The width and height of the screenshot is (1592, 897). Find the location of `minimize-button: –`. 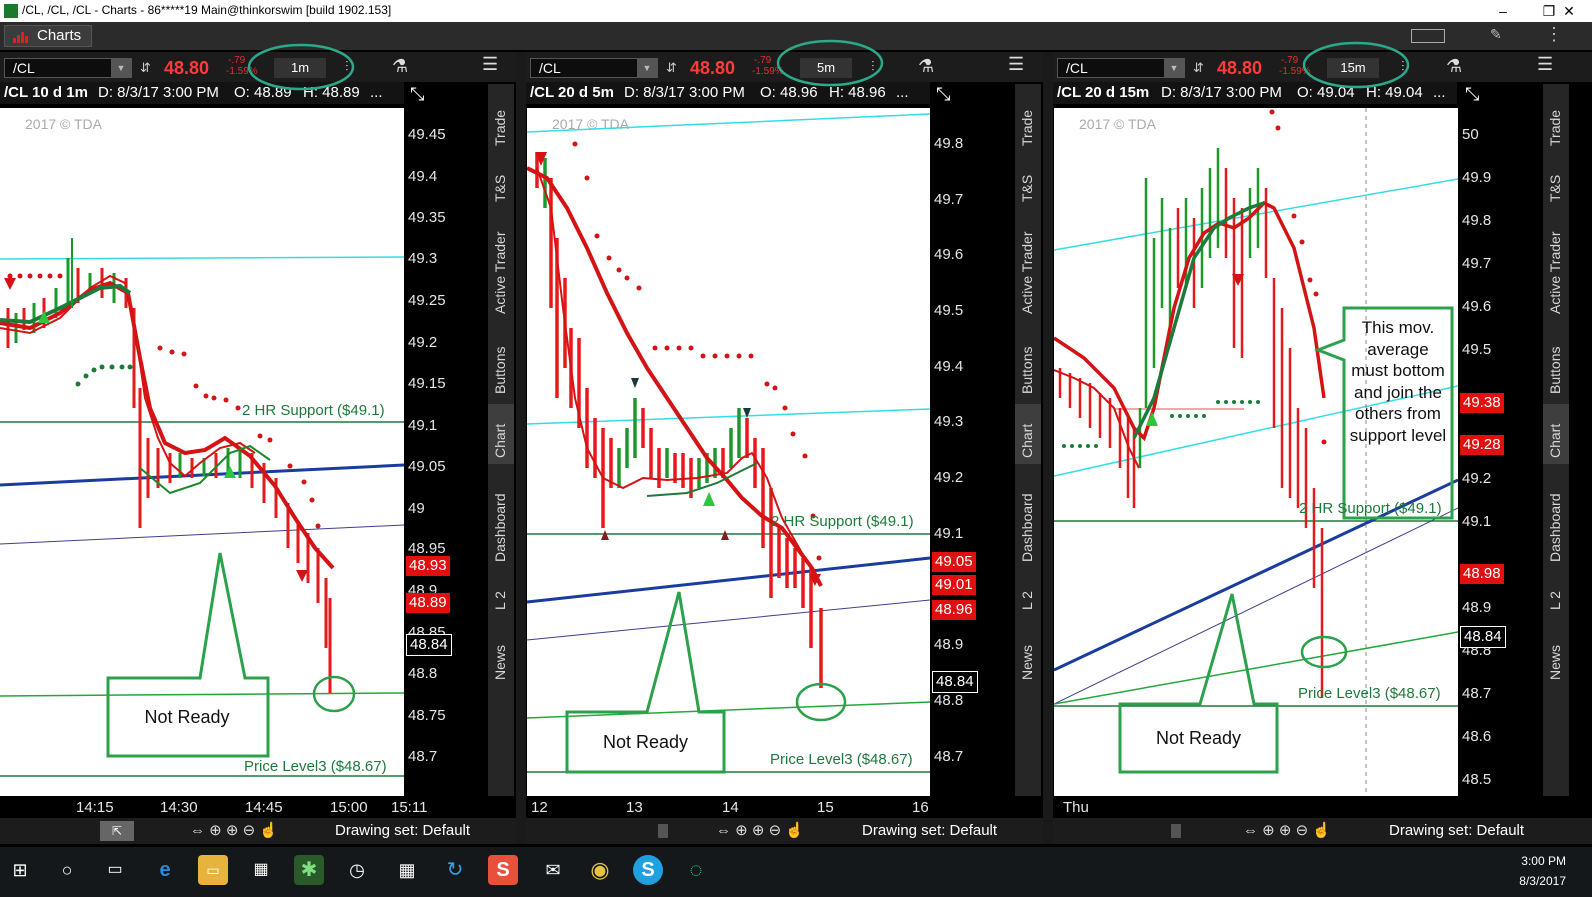

minimize-button: – is located at coordinates (1503, 11).